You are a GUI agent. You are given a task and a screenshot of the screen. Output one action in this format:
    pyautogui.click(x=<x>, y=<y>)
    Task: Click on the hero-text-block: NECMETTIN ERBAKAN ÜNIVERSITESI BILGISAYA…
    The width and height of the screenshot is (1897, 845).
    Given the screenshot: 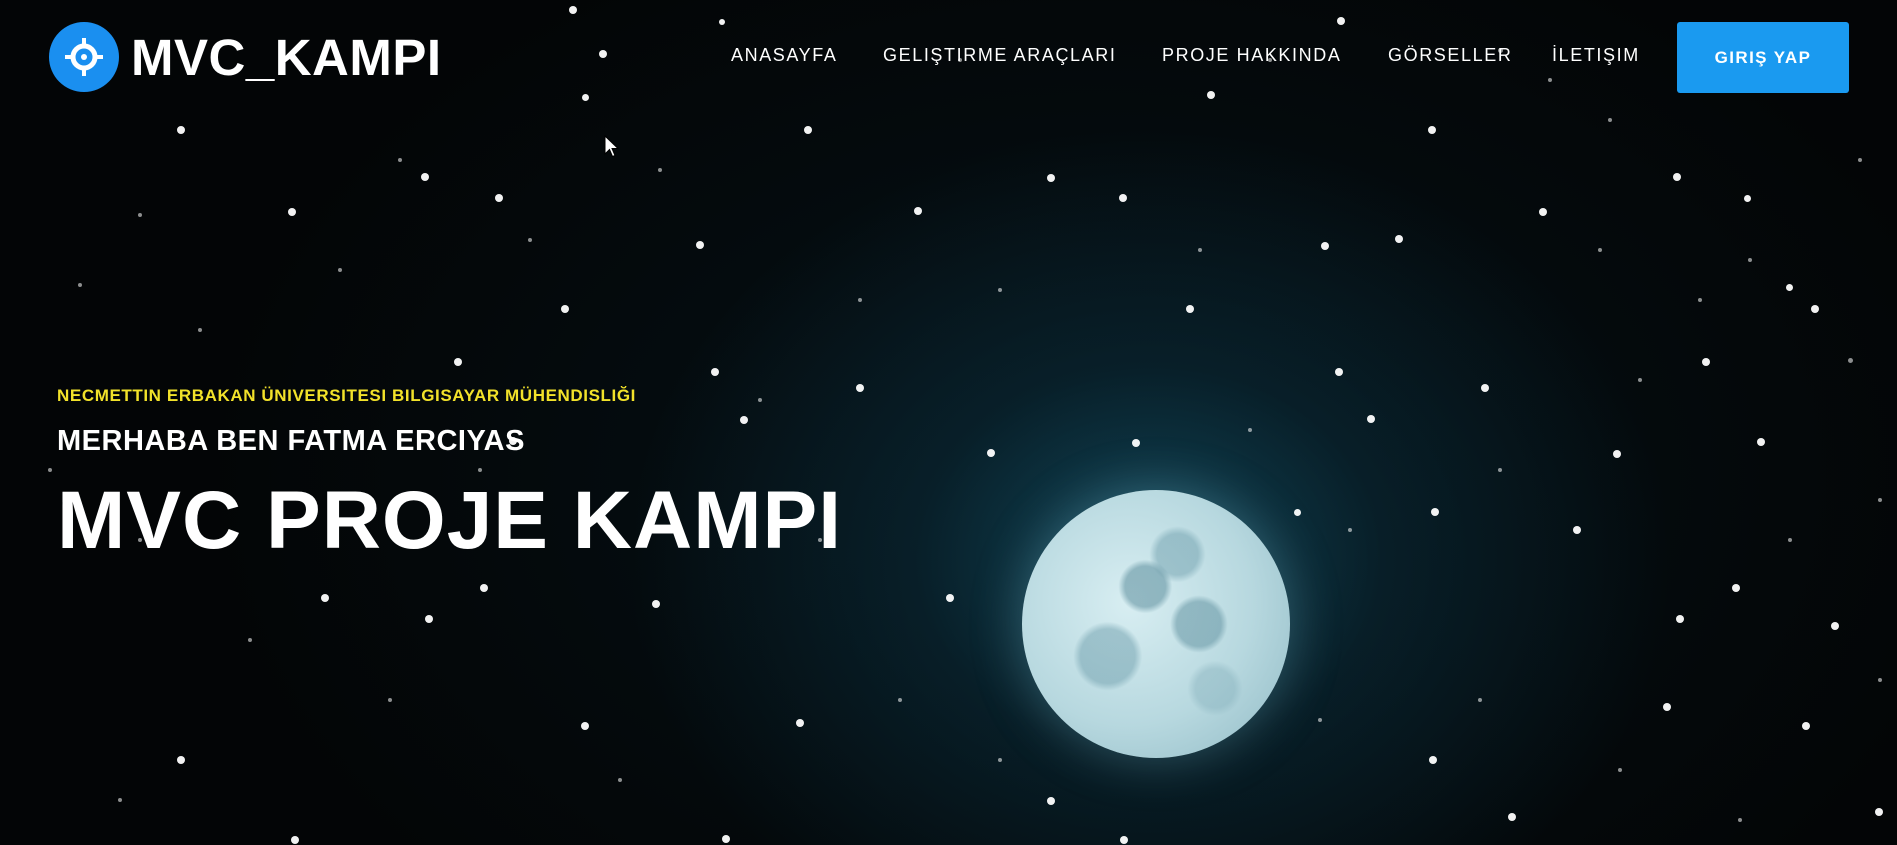 What is the action you would take?
    pyautogui.click(x=449, y=477)
    